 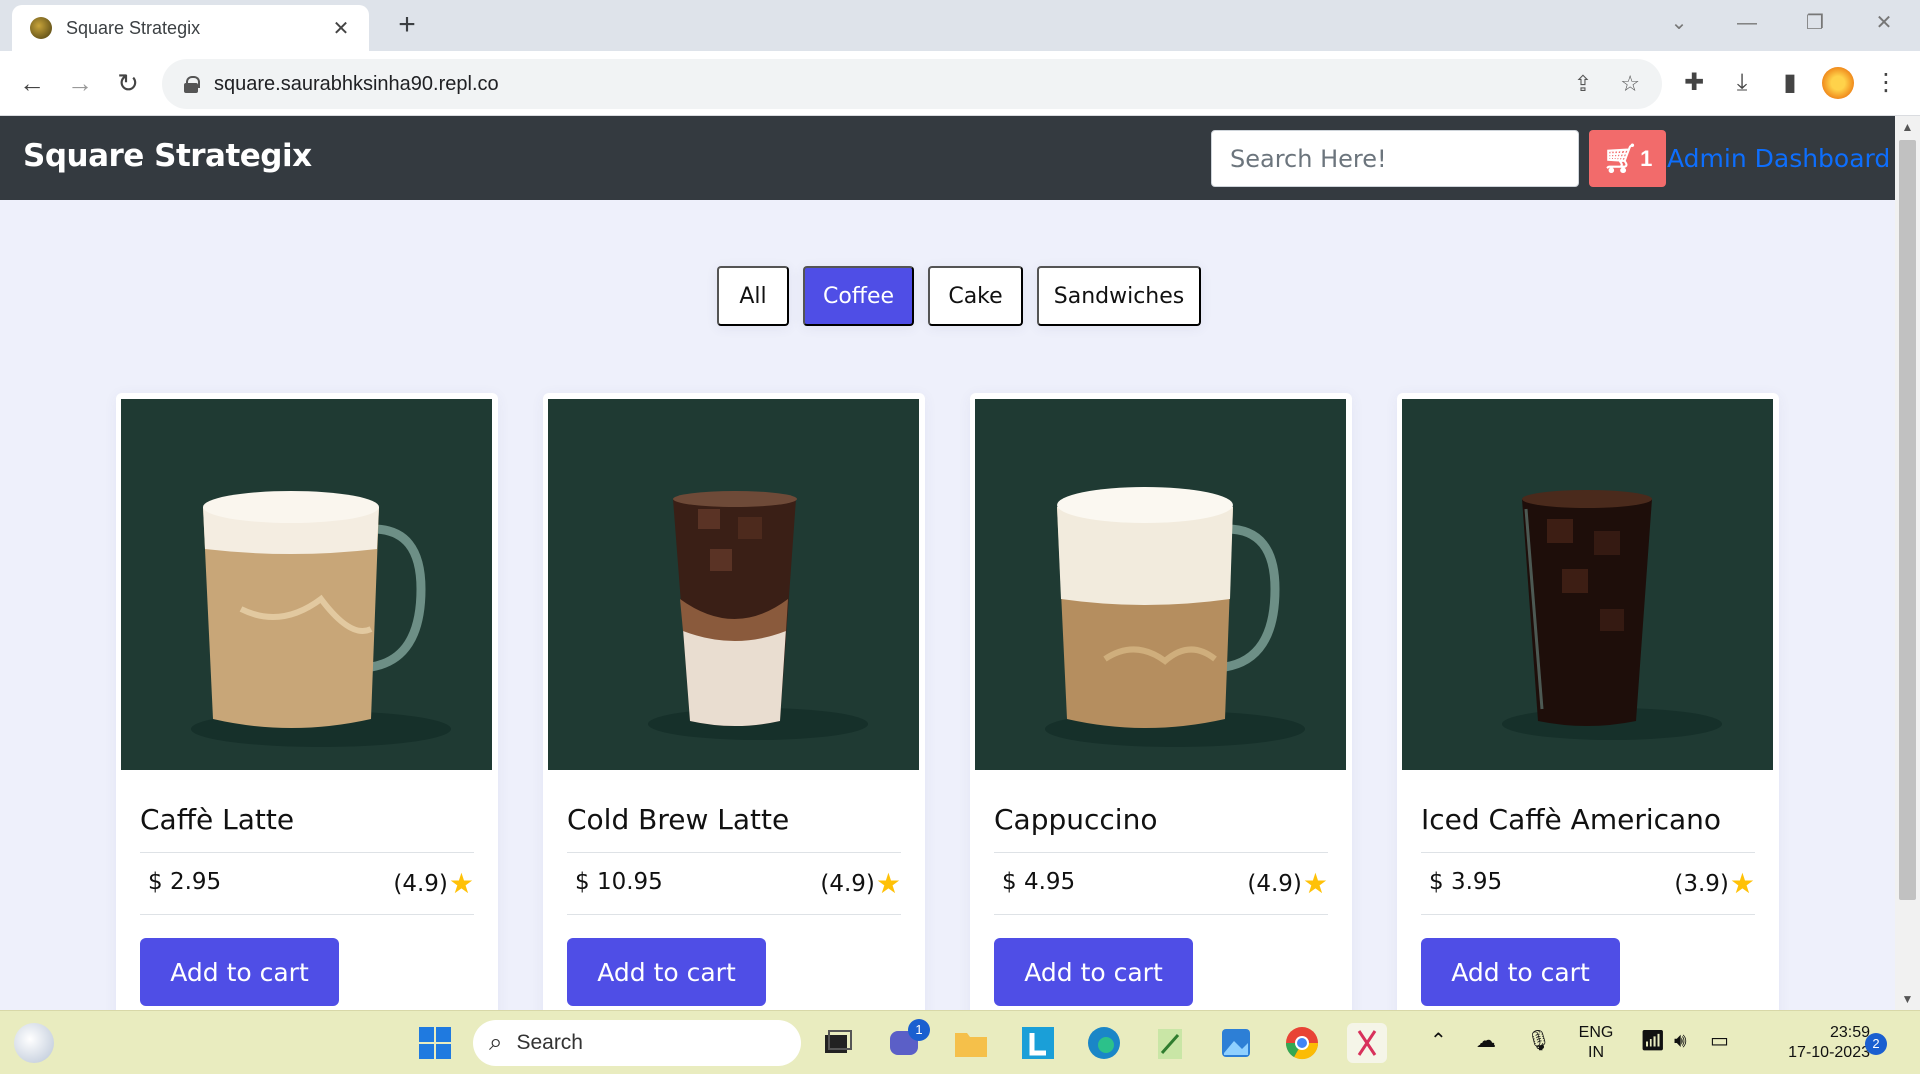 What do you see at coordinates (1119, 296) in the screenshot?
I see `filter-sandwiches: Sandwiches` at bounding box center [1119, 296].